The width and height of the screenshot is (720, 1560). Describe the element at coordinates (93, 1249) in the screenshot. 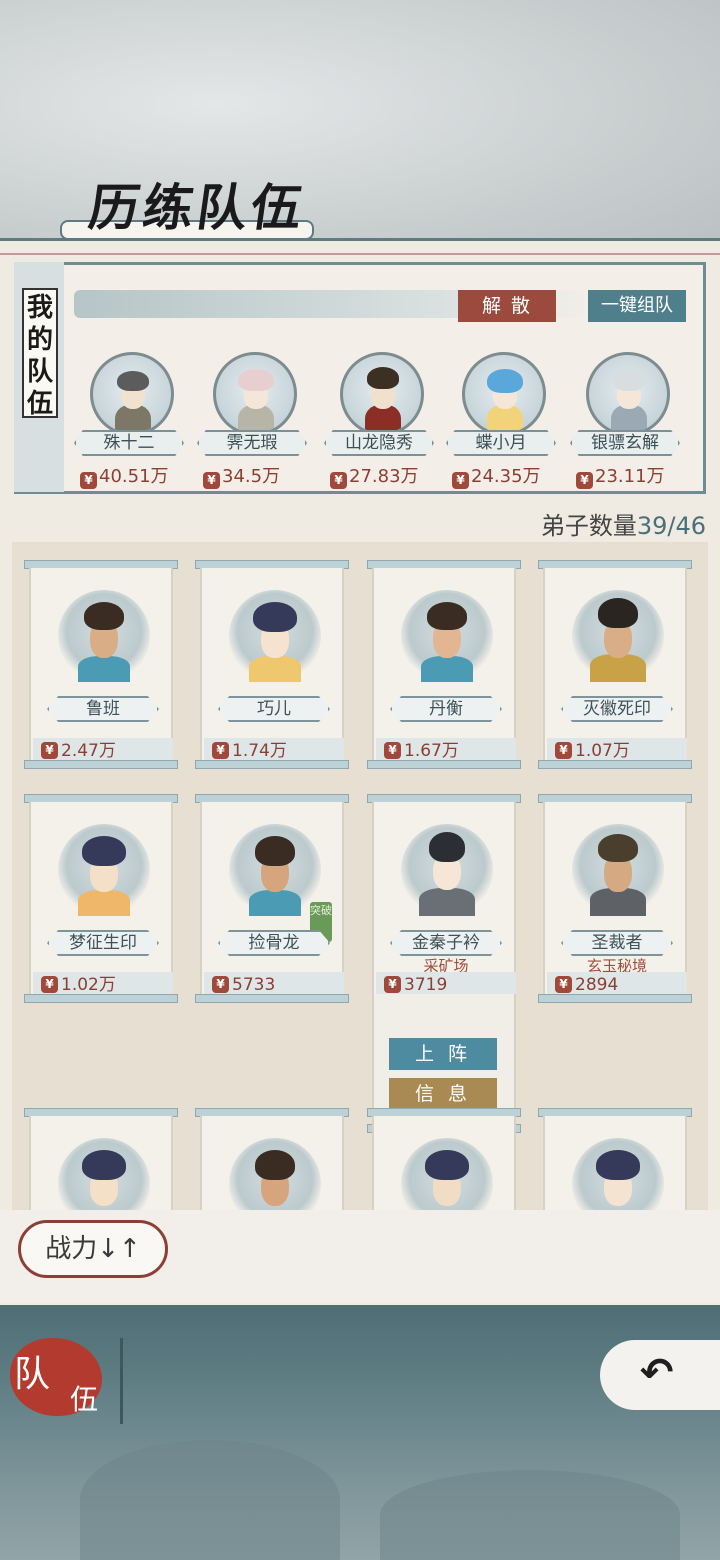

I see `sort-by-power-button: 战力↓↑` at that location.